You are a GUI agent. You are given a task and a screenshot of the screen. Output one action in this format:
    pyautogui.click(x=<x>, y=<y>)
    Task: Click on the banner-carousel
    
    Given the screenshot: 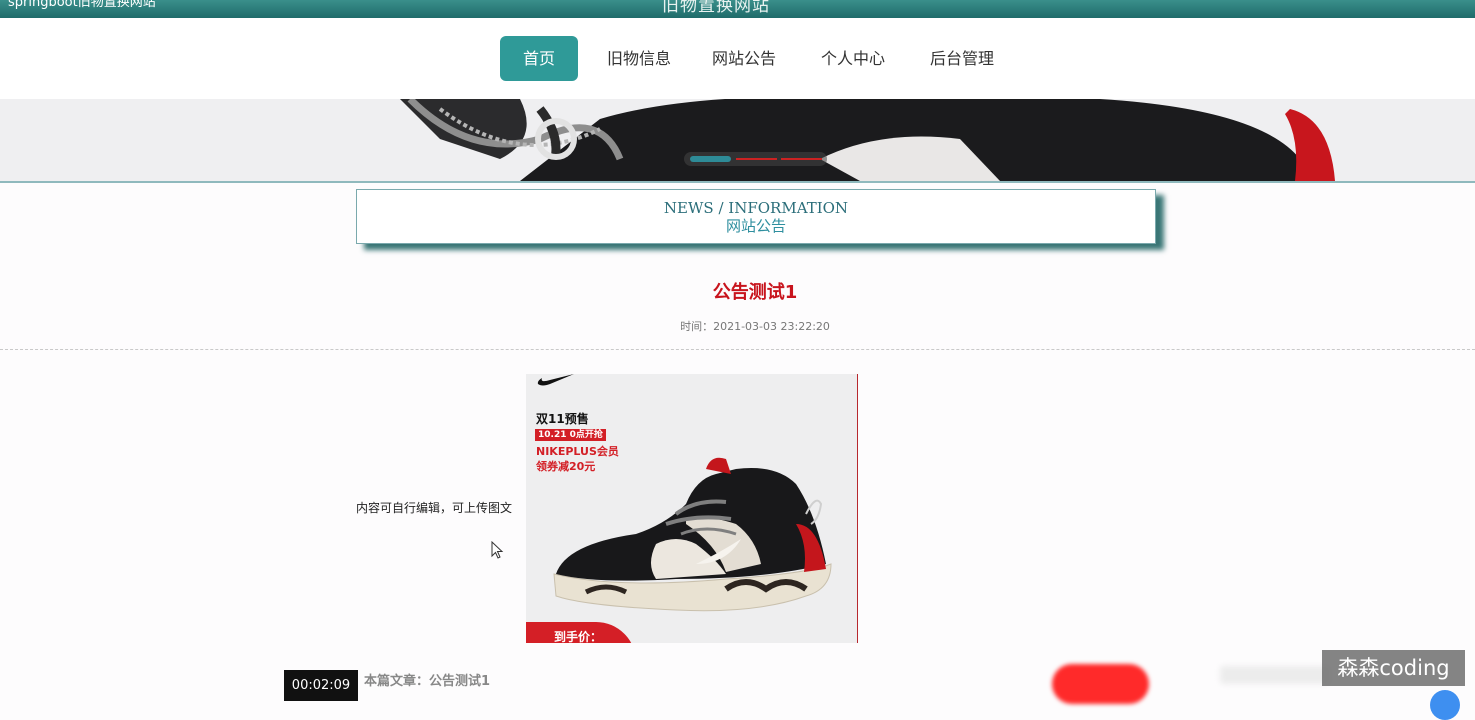 What is the action you would take?
    pyautogui.click(x=737, y=141)
    